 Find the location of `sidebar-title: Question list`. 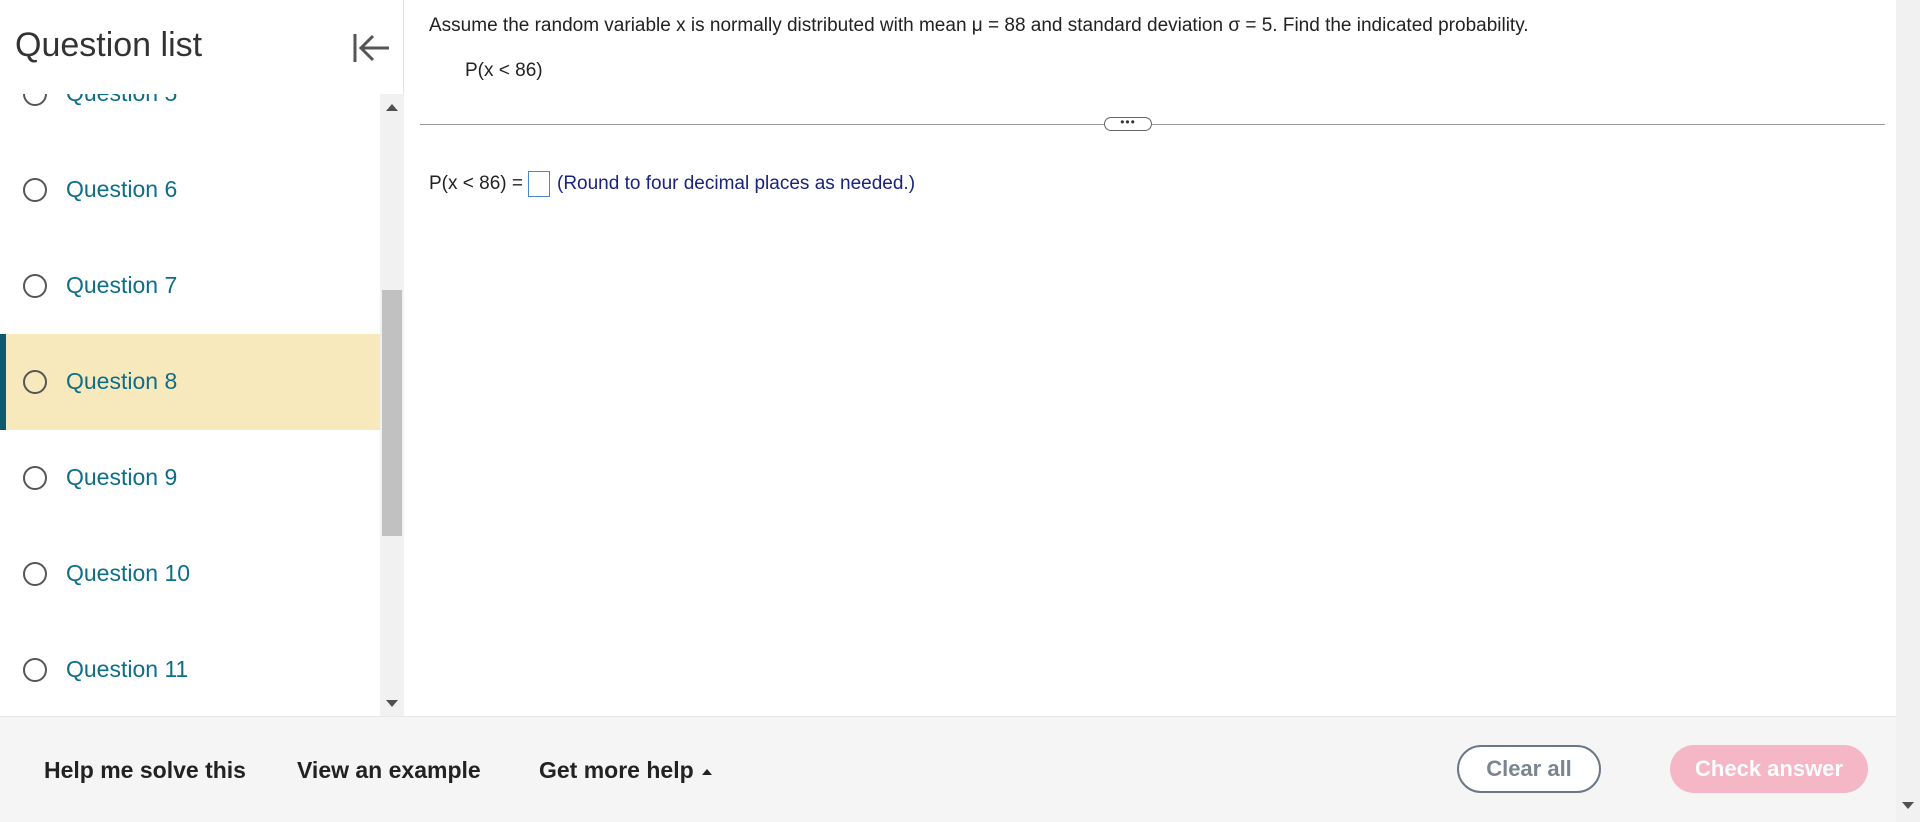

sidebar-title: Question list is located at coordinates (109, 45).